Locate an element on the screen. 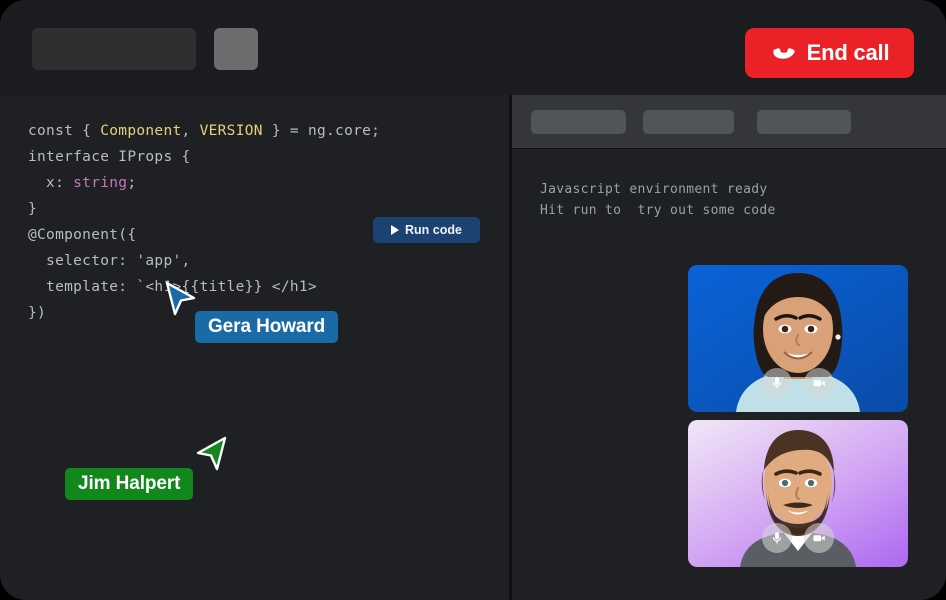  code-line: const { Component, VERSION } = ng.core; is located at coordinates (204, 131).